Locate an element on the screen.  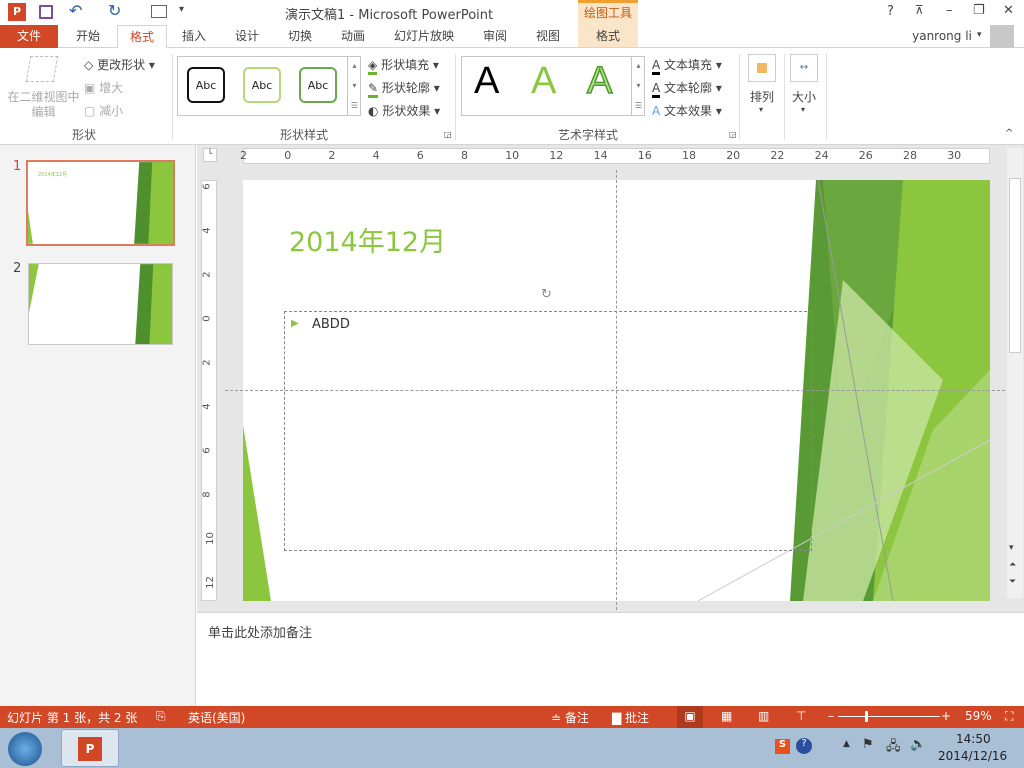
tab-view: 视图 is located at coordinates (548, 36).